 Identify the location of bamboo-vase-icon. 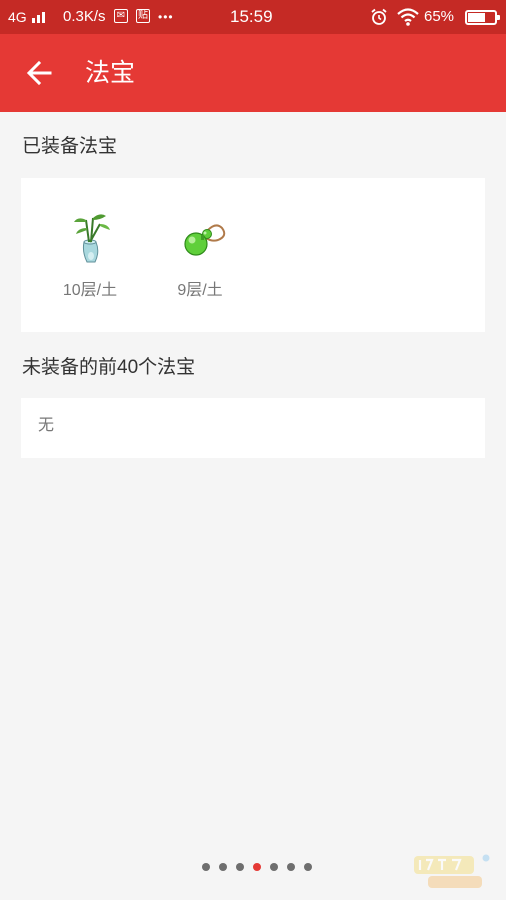
(92, 238).